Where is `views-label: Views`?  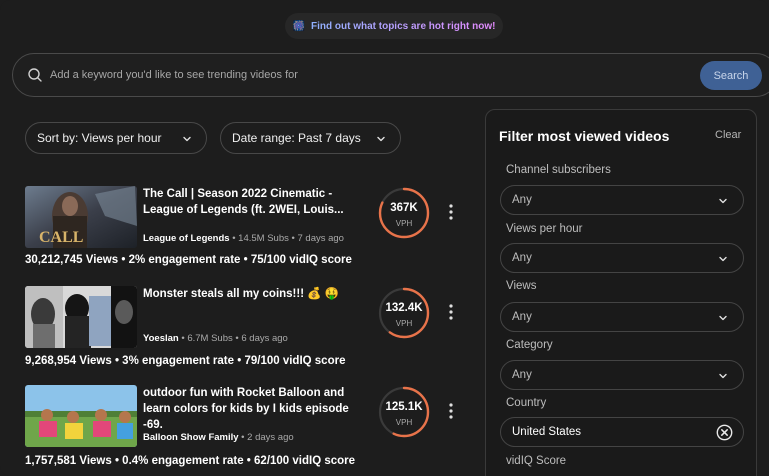
views-label: Views is located at coordinates (521, 286).